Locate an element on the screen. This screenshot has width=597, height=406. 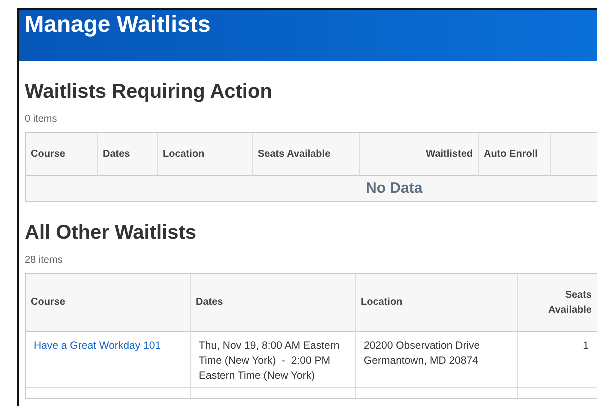
item-count: 28 items is located at coordinates (44, 261).